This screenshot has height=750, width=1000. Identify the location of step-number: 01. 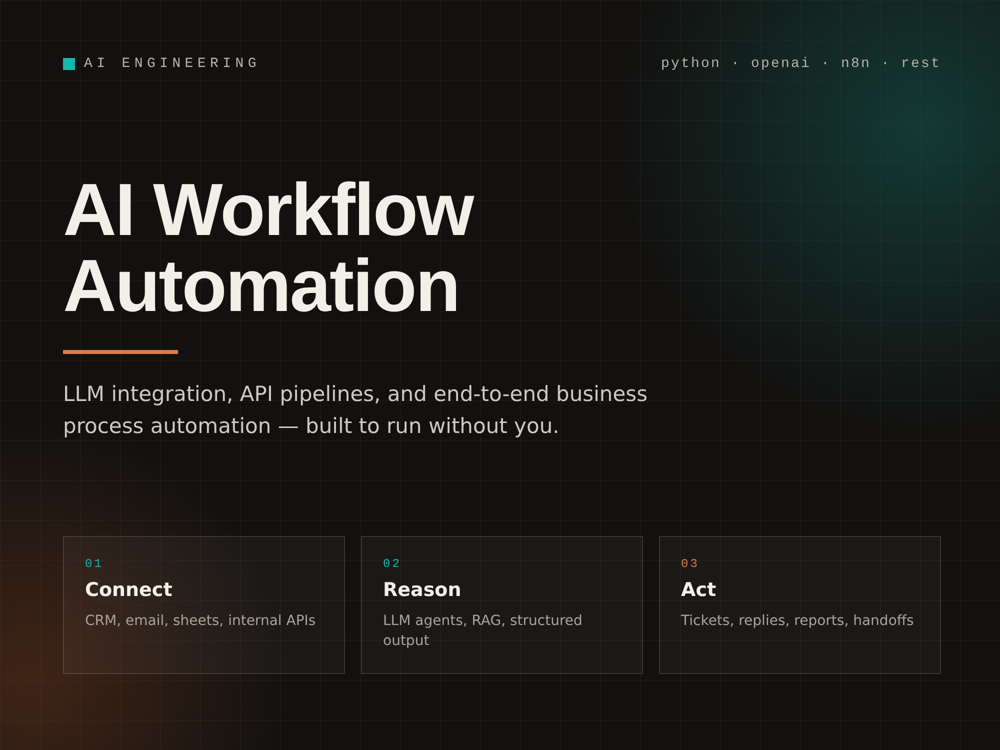
(94, 564).